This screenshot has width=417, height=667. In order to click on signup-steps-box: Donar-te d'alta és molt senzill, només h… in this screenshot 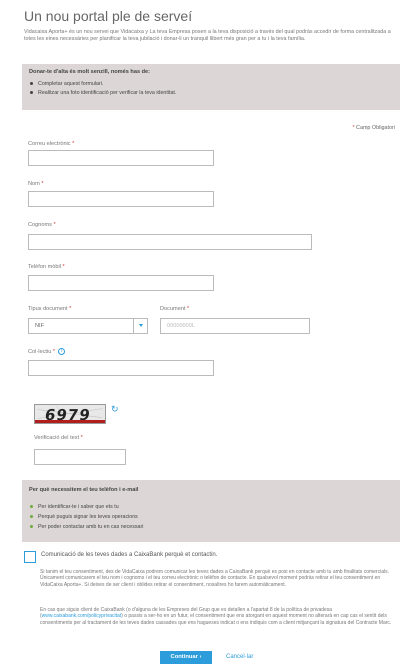, I will do `click(211, 87)`.